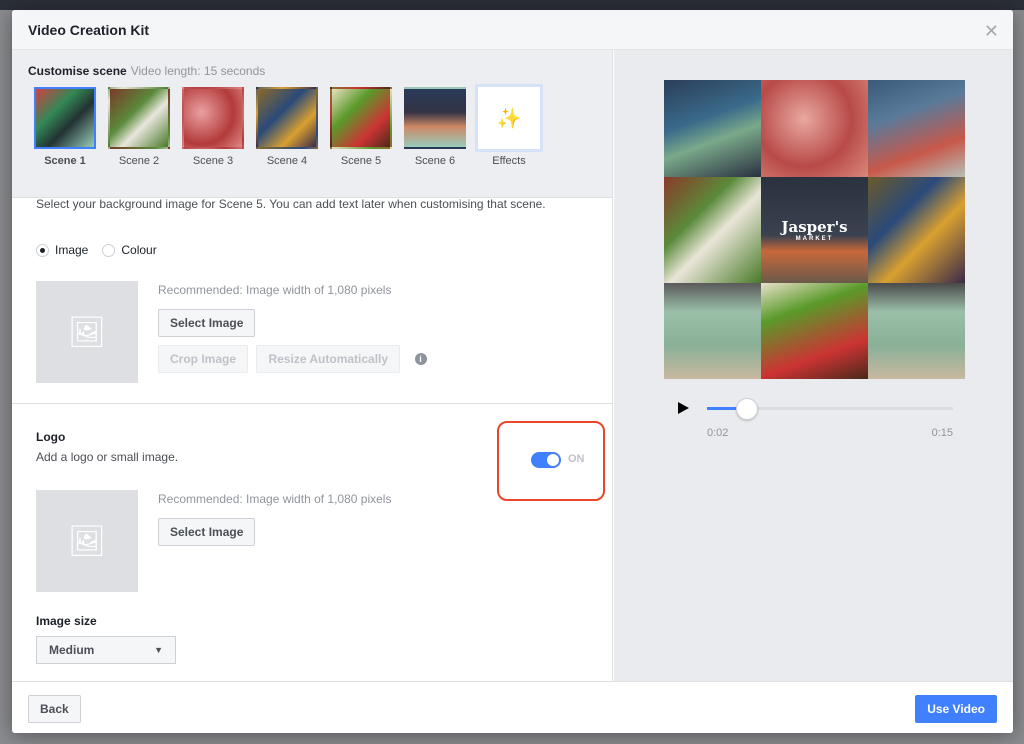 The width and height of the screenshot is (1024, 744). I want to click on preview-logo-tile: Jasper's MARKET, so click(814, 230).